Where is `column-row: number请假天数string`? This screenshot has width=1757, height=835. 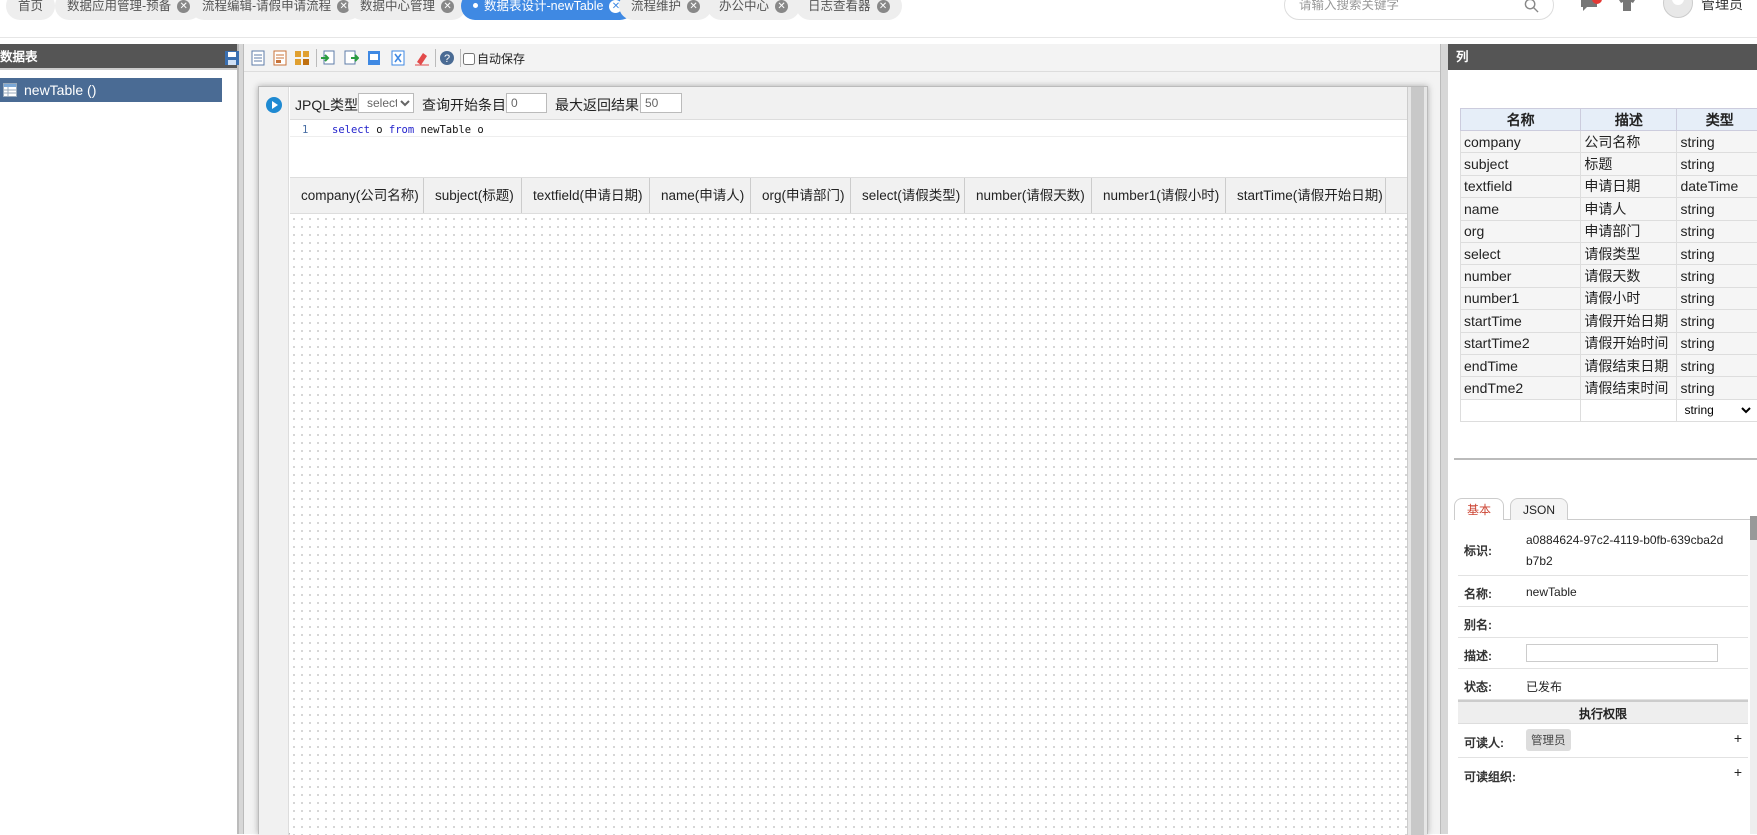 column-row: number请假天数string is located at coordinates (1609, 276).